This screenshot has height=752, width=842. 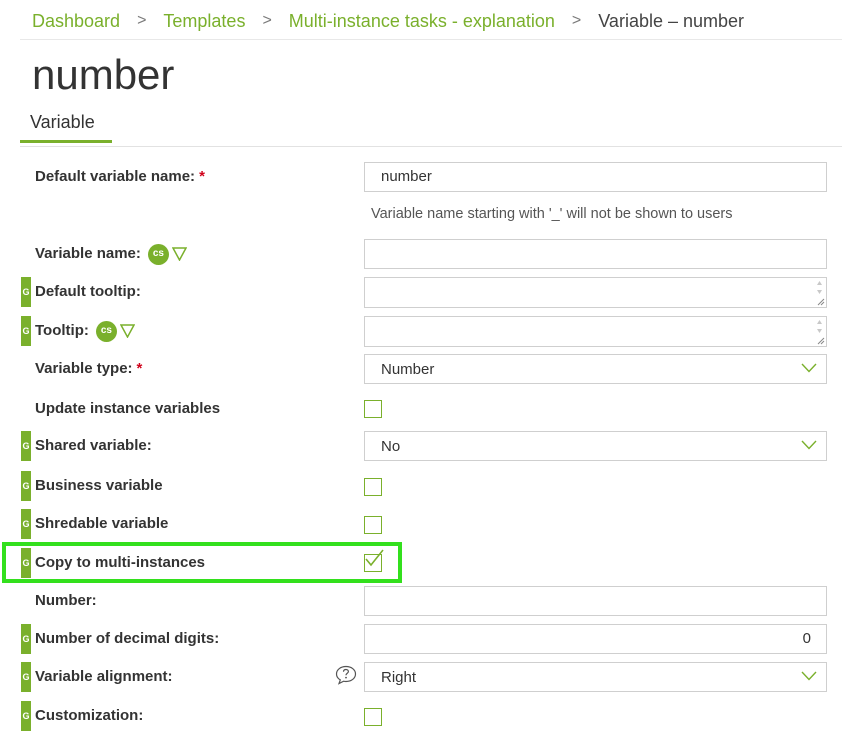 What do you see at coordinates (408, 369) in the screenshot?
I see `variable-type-selected-value: Number` at bounding box center [408, 369].